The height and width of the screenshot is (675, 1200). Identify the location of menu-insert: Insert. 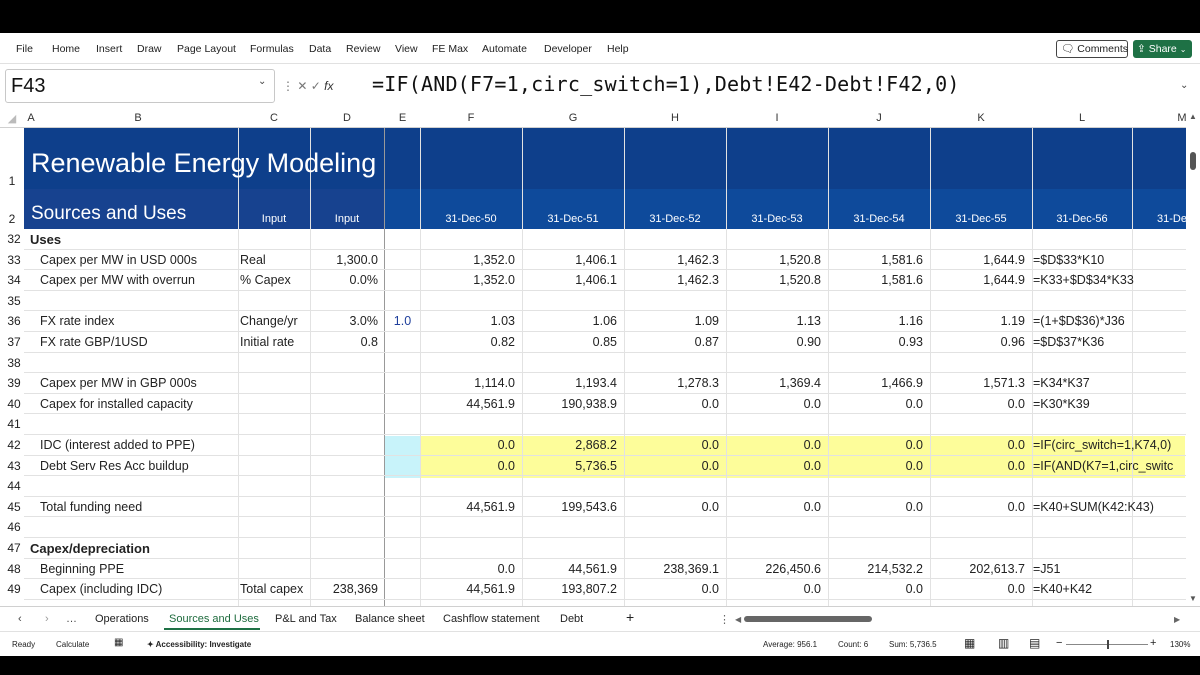
(109, 49).